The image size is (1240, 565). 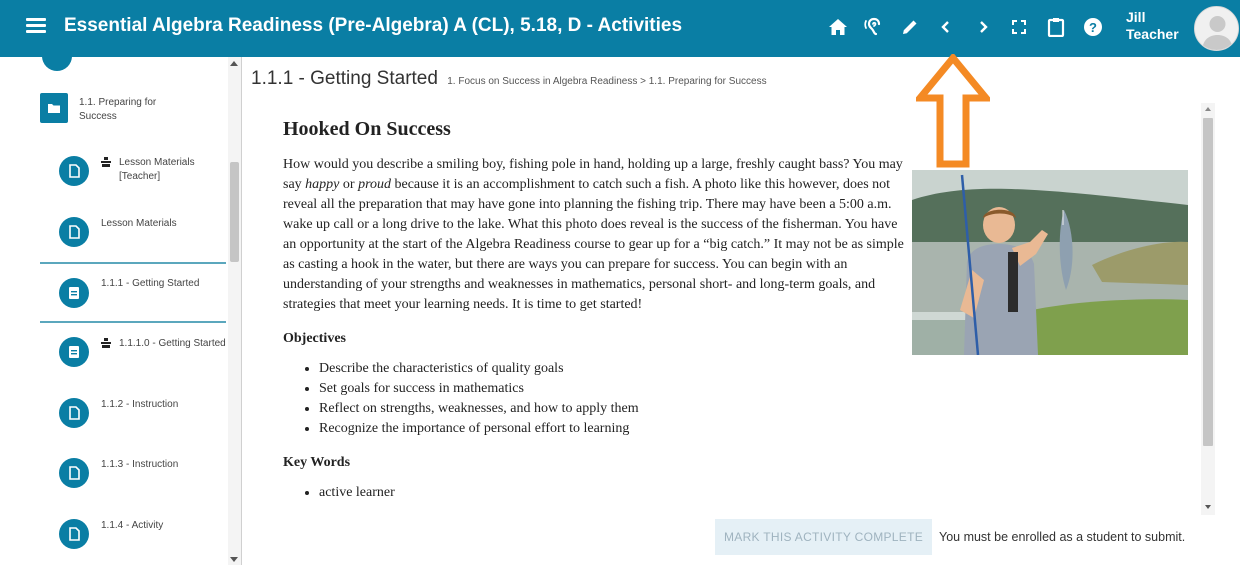 What do you see at coordinates (150, 283) in the screenshot?
I see `sidebar-item-label: 1.1.1 - Getting Started` at bounding box center [150, 283].